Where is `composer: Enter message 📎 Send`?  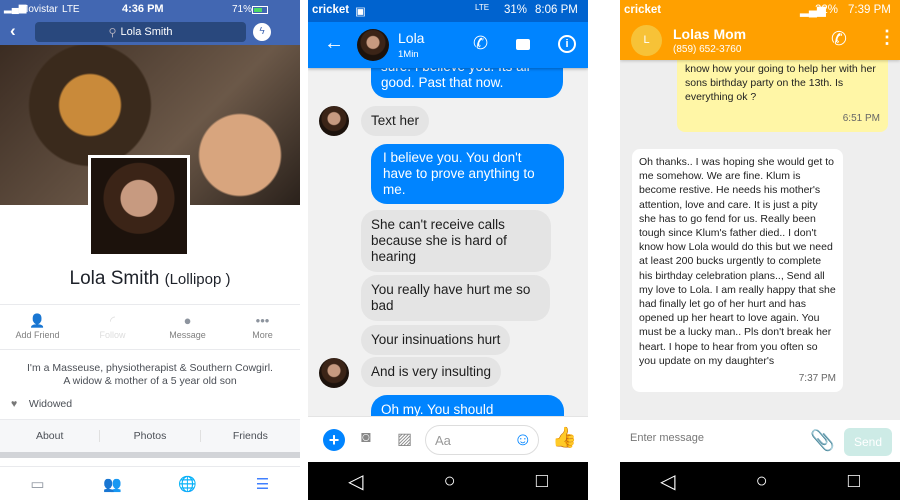
composer: Enter message 📎 Send is located at coordinates (760, 441).